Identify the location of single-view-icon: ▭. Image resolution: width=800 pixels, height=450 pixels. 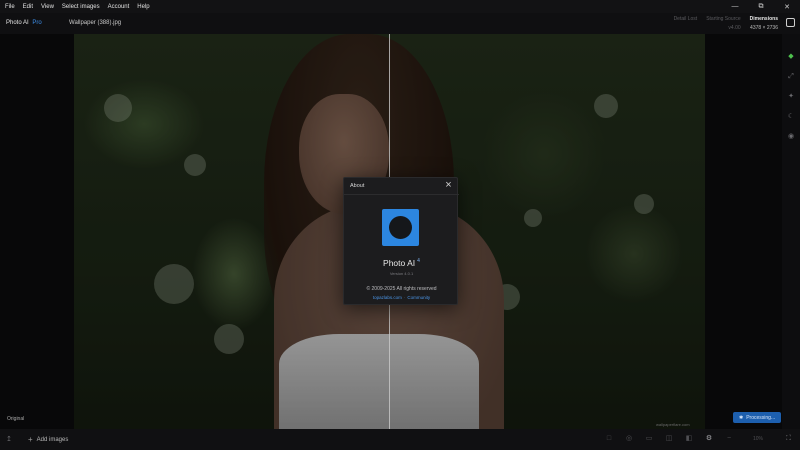
(649, 439).